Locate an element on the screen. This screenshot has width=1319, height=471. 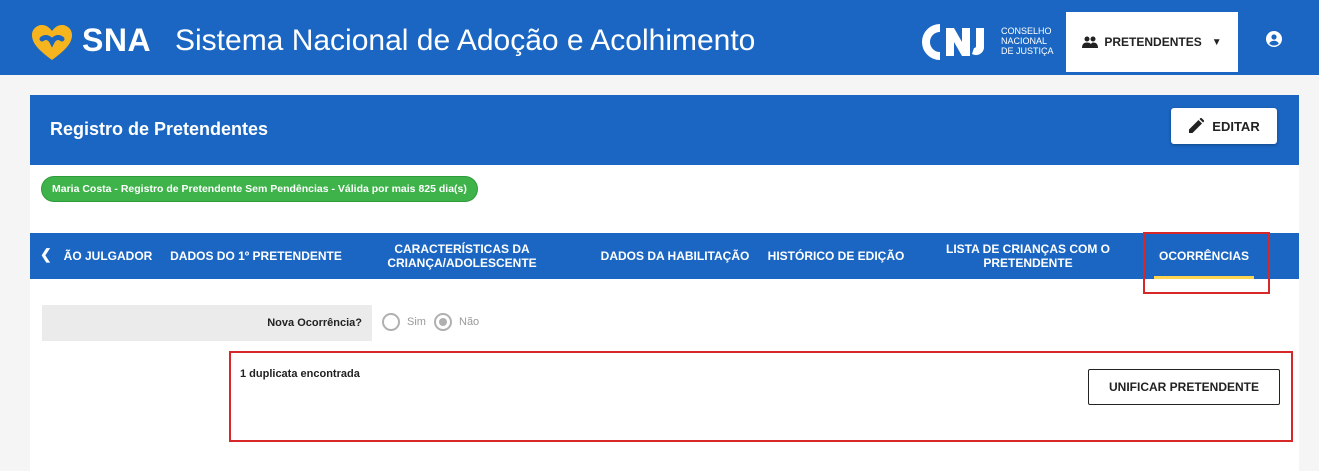
radio-sim-label: Sim is located at coordinates (416, 322).